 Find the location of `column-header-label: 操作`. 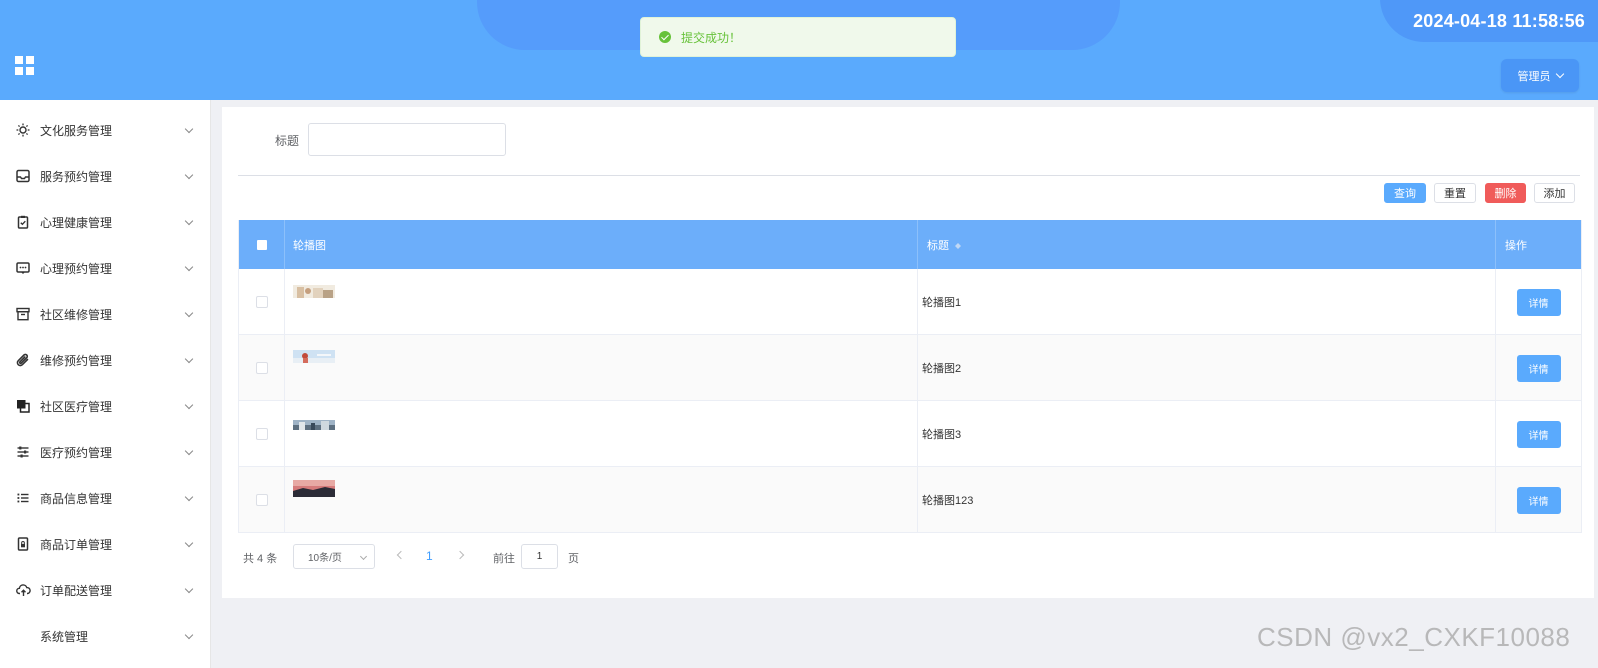

column-header-label: 操作 is located at coordinates (1516, 245).